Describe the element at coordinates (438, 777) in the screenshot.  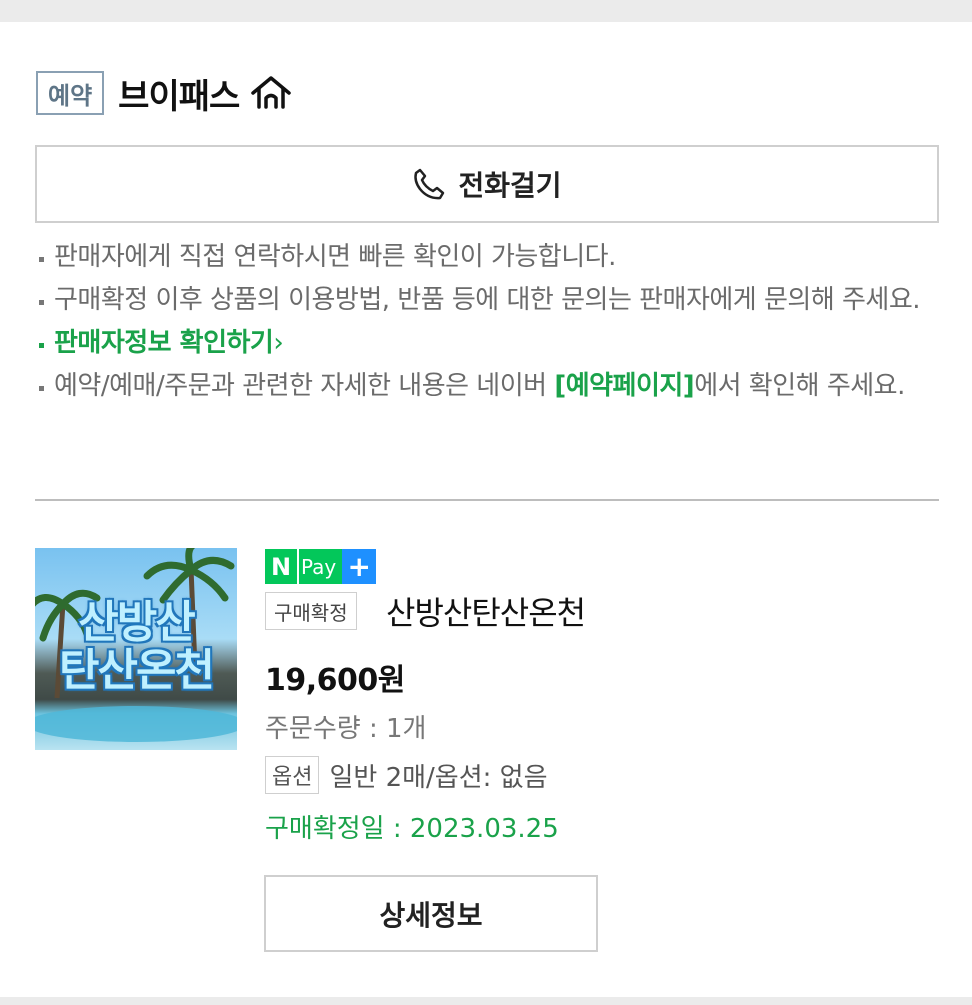
I see `option-text: 일반 2매/옵션: 없음` at that location.